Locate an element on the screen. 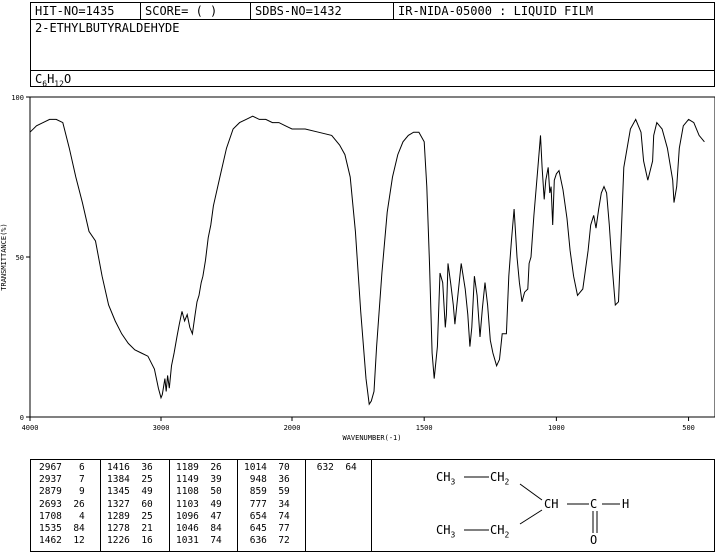 The image size is (715, 553). y-axis-label: TRANSMITTANCE(%) is located at coordinates (4, 256).